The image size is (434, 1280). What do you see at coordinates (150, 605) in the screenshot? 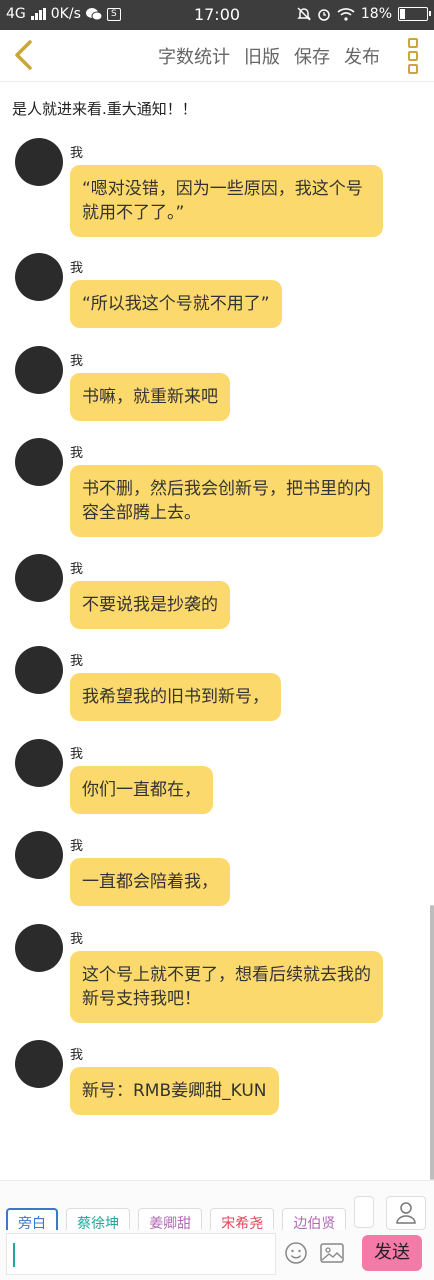
I see `message-bubble: 不要说我是抄袭的` at bounding box center [150, 605].